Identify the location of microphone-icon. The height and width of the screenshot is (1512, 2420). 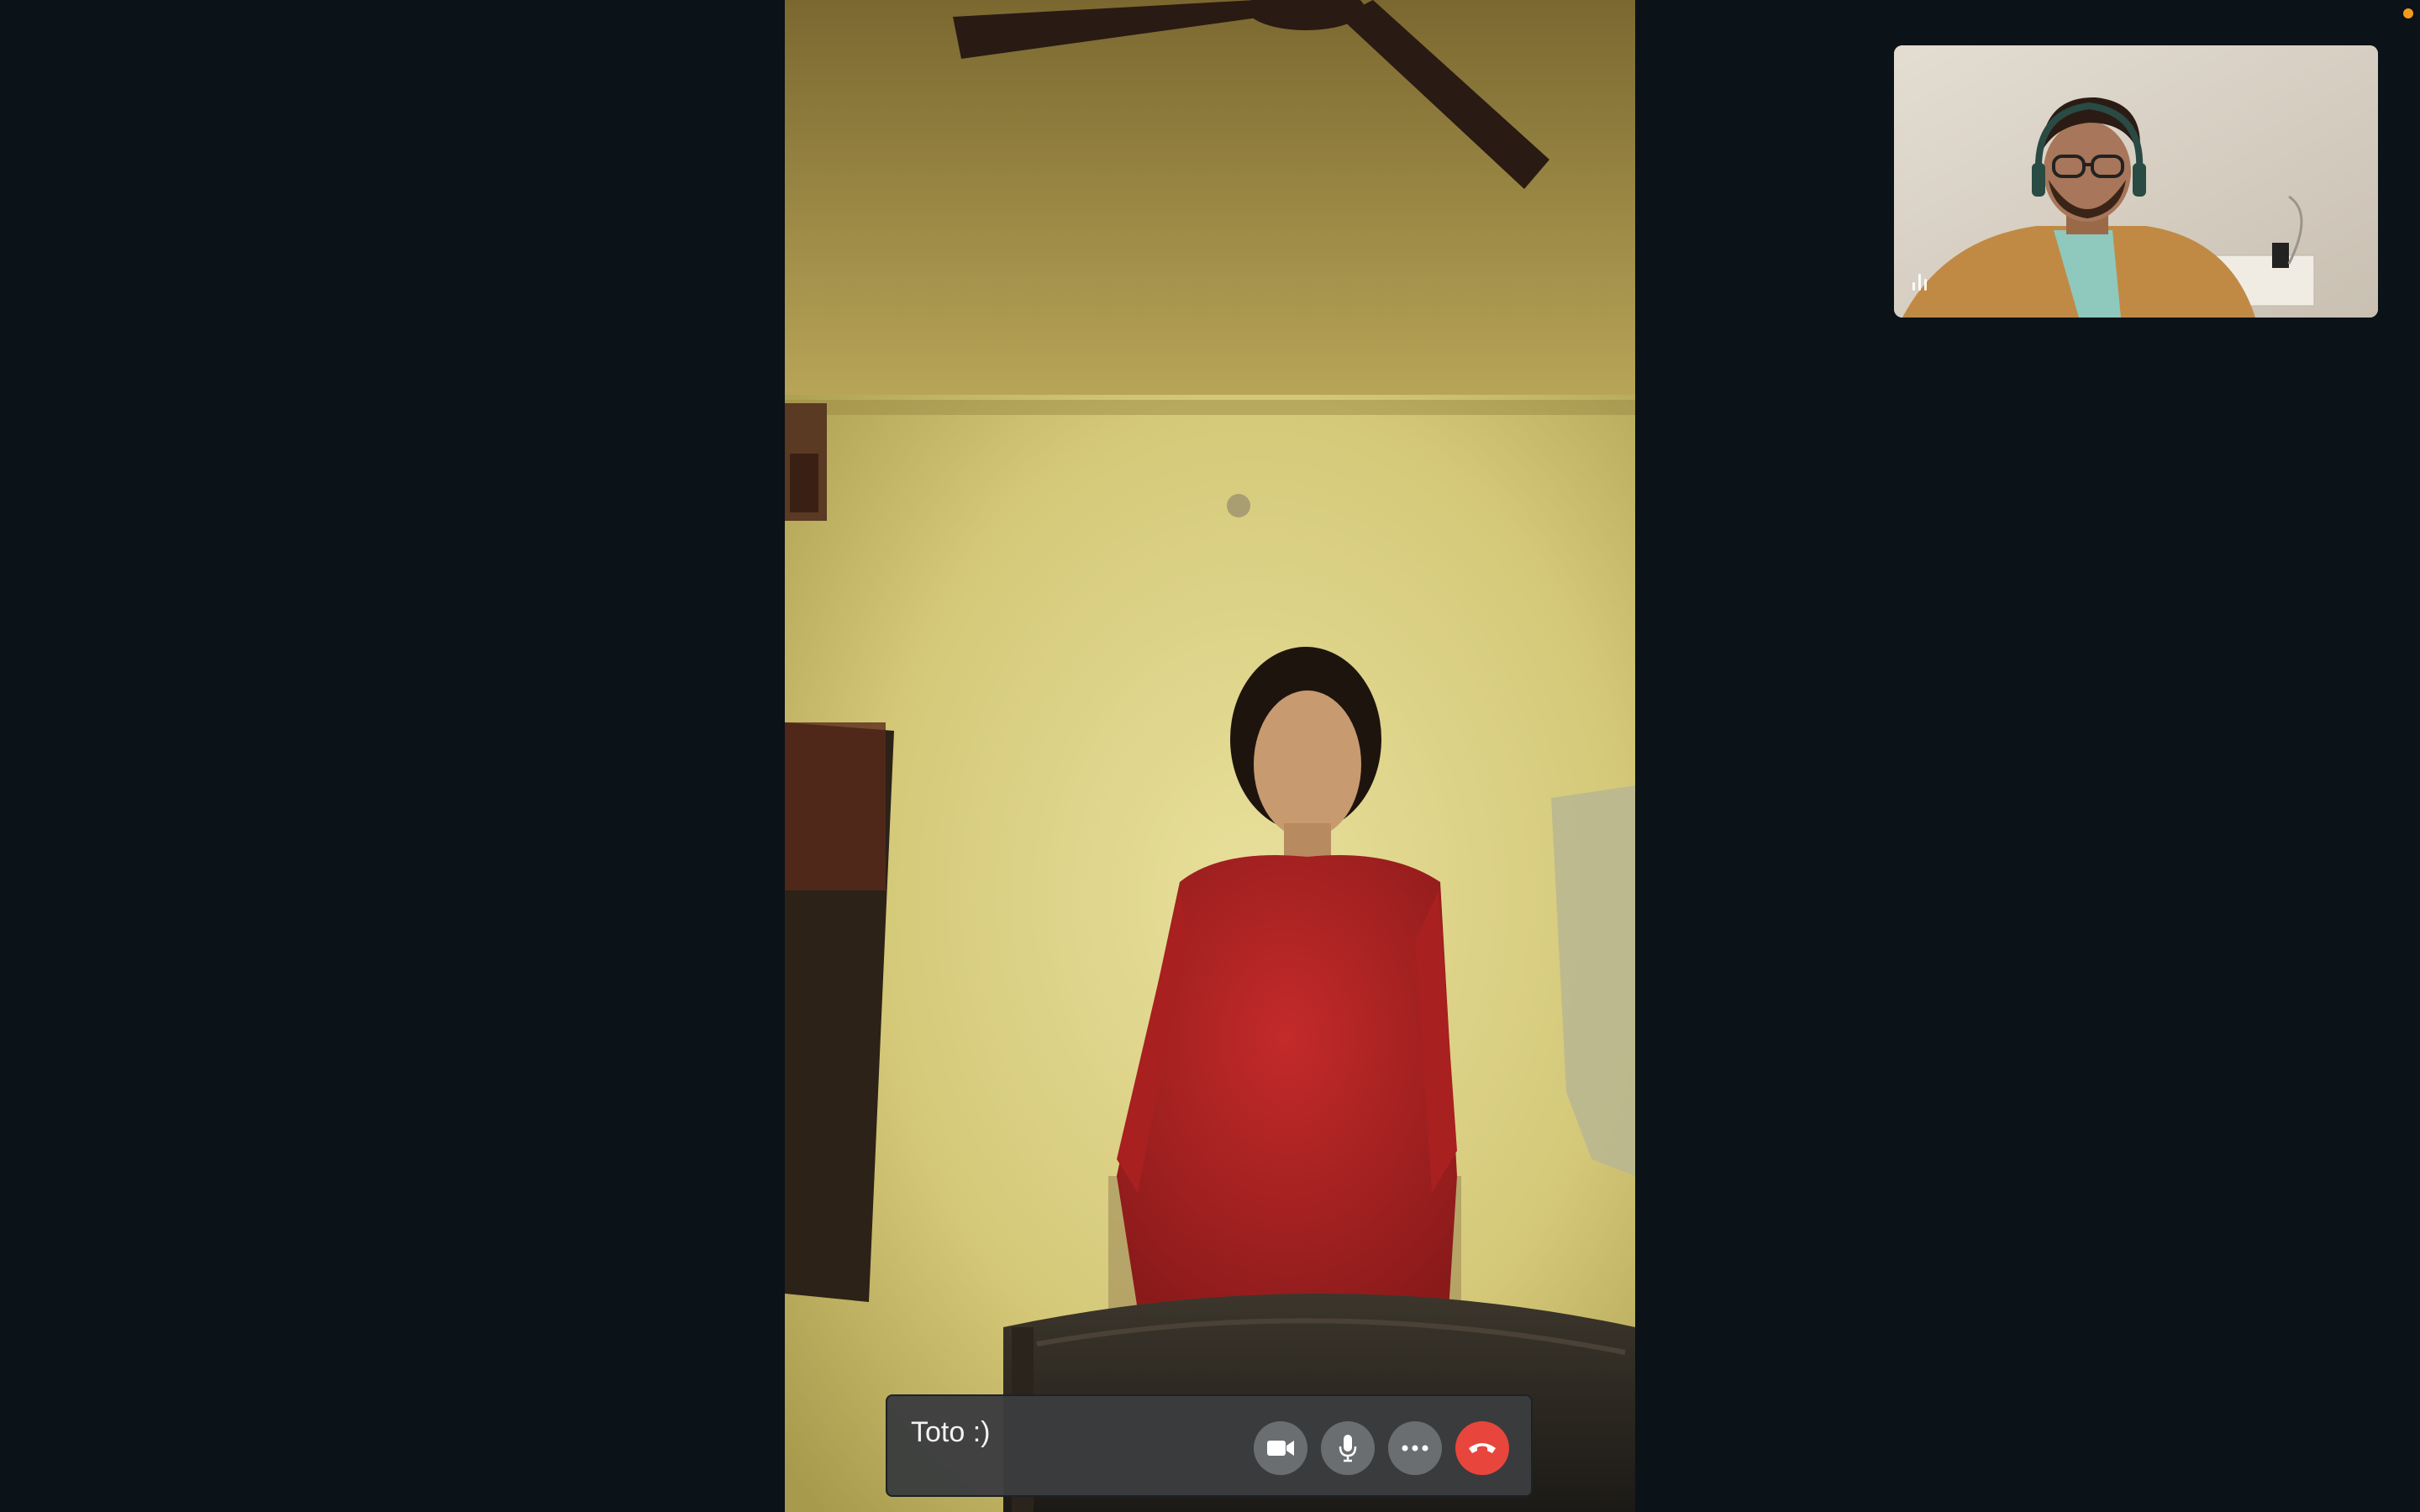
(1348, 1448).